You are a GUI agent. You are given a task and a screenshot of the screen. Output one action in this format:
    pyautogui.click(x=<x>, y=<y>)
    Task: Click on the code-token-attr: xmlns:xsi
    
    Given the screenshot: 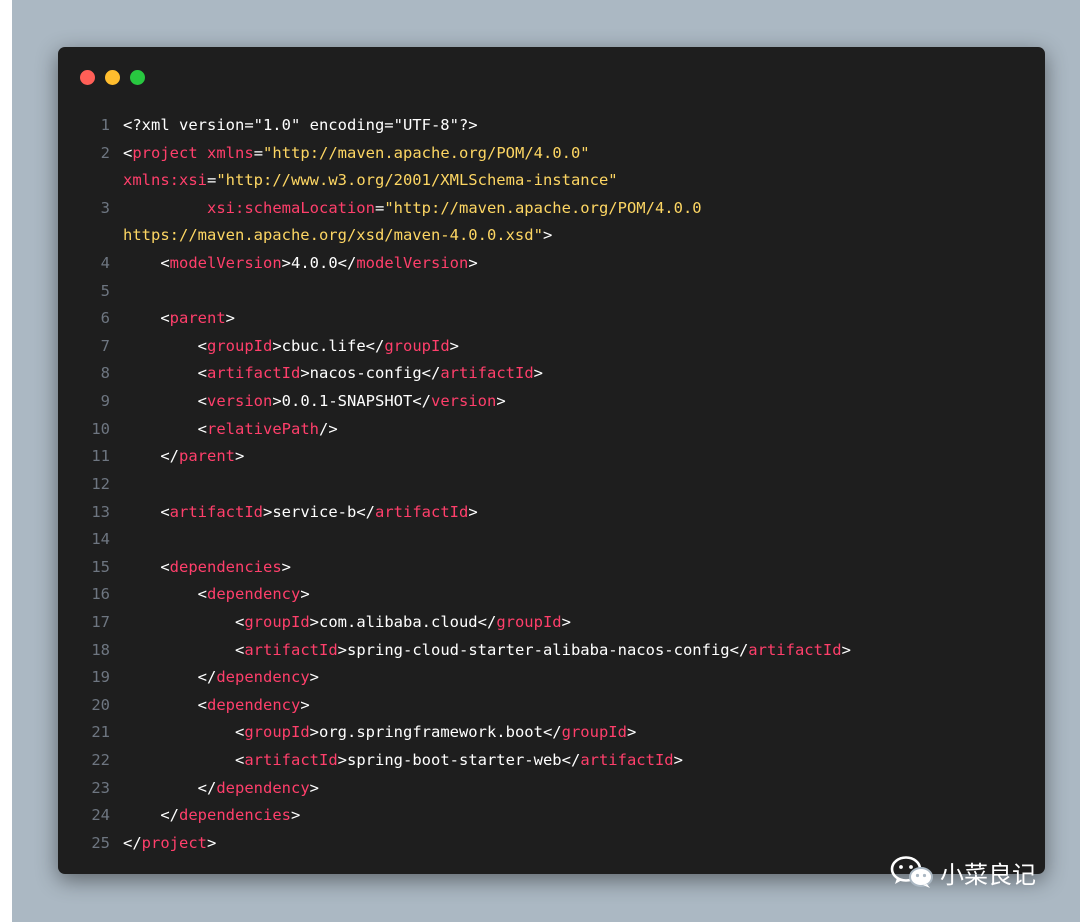 What is the action you would take?
    pyautogui.click(x=165, y=180)
    